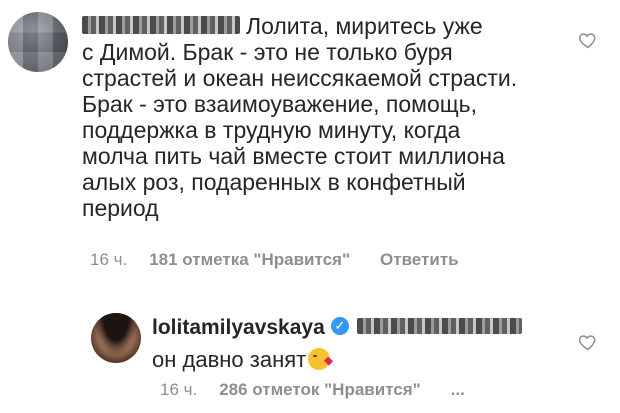  I want to click on comment-line: период, so click(120, 208).